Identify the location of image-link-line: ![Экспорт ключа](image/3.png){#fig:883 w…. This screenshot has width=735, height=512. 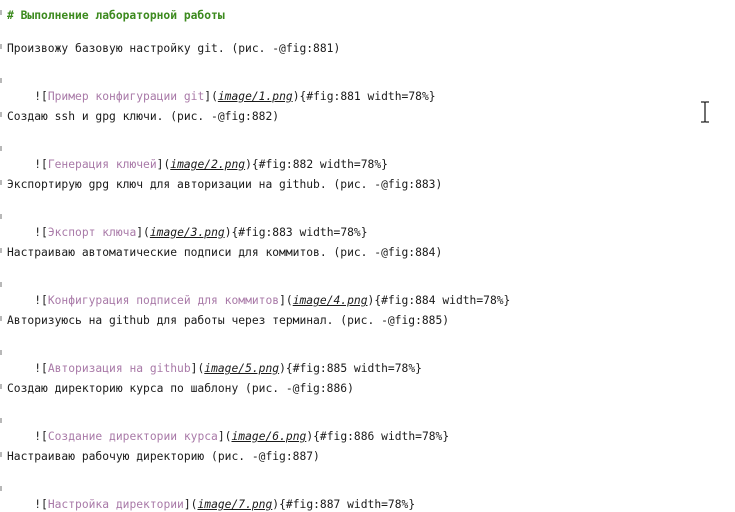
(187, 225).